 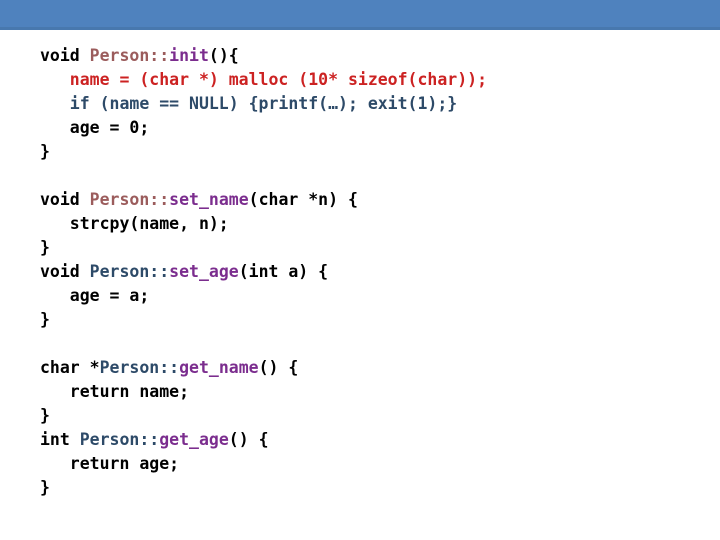 What do you see at coordinates (360, 28) in the screenshot?
I see `top-accent-bar-edge` at bounding box center [360, 28].